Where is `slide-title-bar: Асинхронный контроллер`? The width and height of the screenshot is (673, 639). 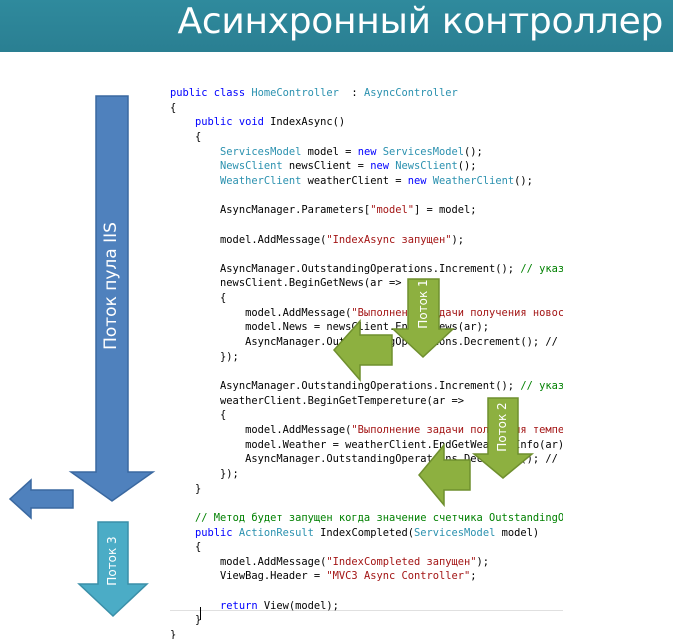
slide-title-bar: Асинхронный контроллер is located at coordinates (336, 26).